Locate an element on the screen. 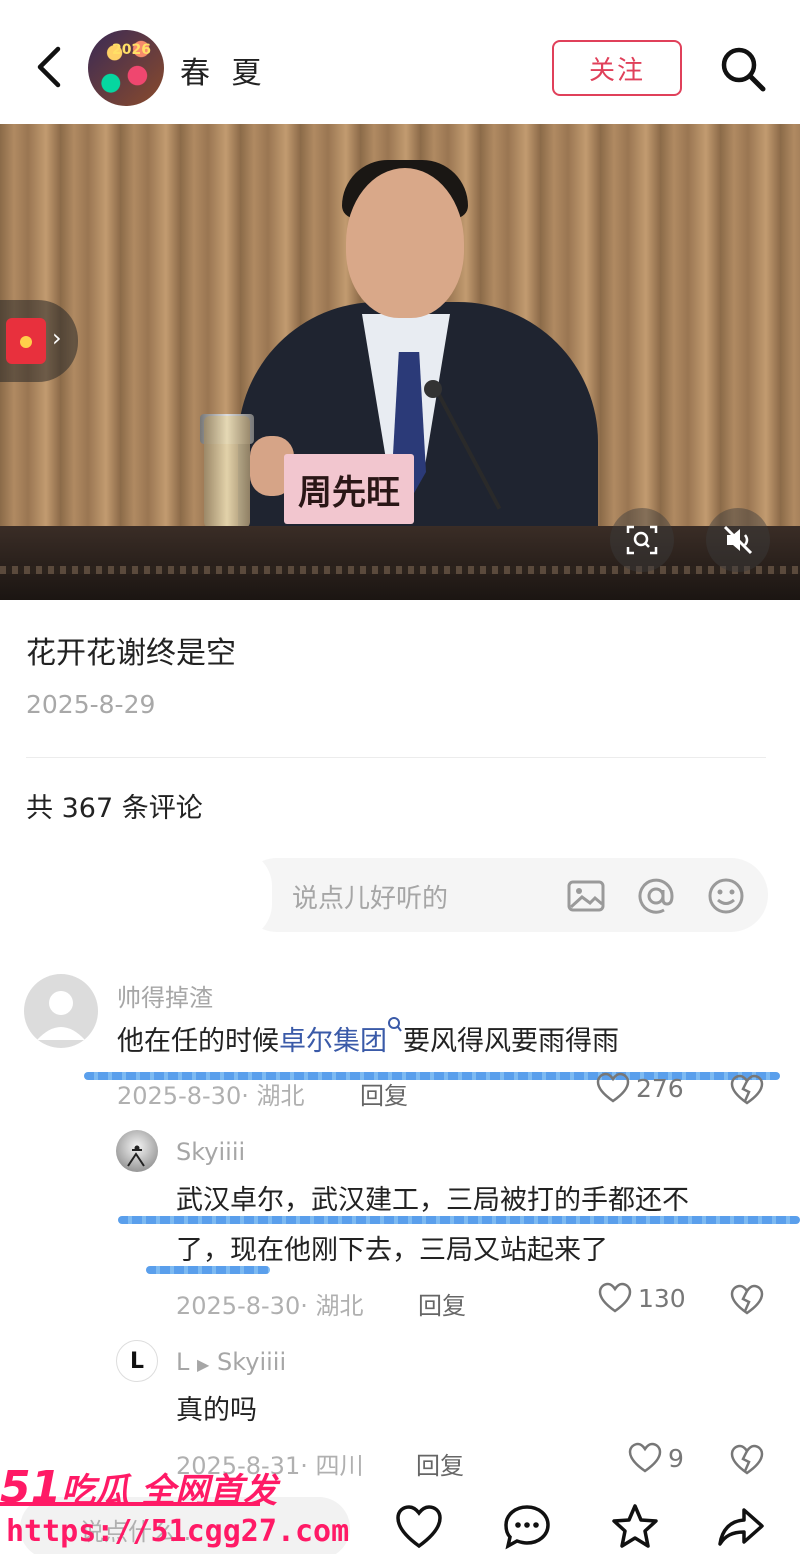 The height and width of the screenshot is (1554, 800). reply-username: L is located at coordinates (182, 1362).